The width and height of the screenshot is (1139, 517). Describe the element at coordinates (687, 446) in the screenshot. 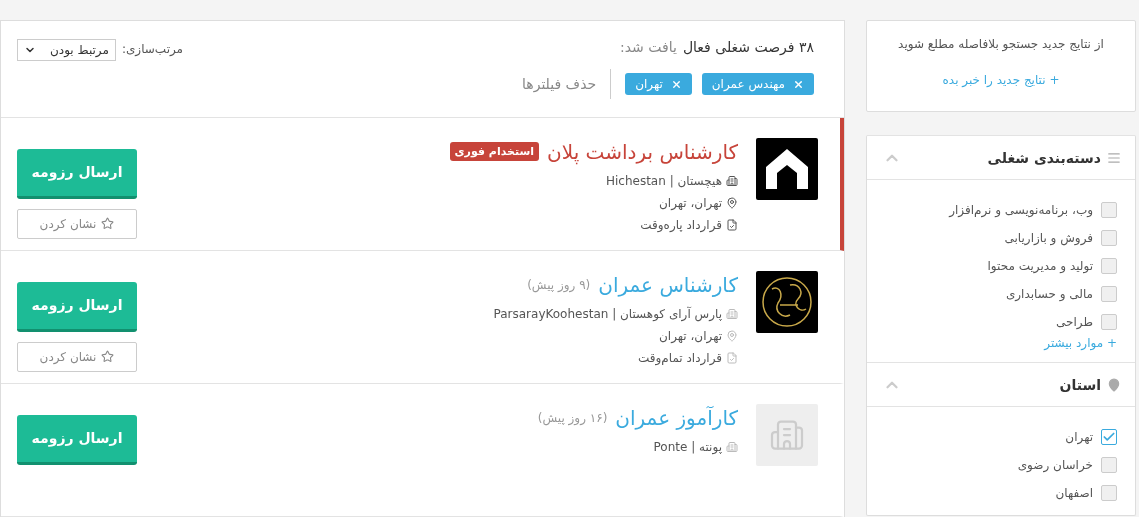

I see `company-name: پونته | Ponte` at that location.